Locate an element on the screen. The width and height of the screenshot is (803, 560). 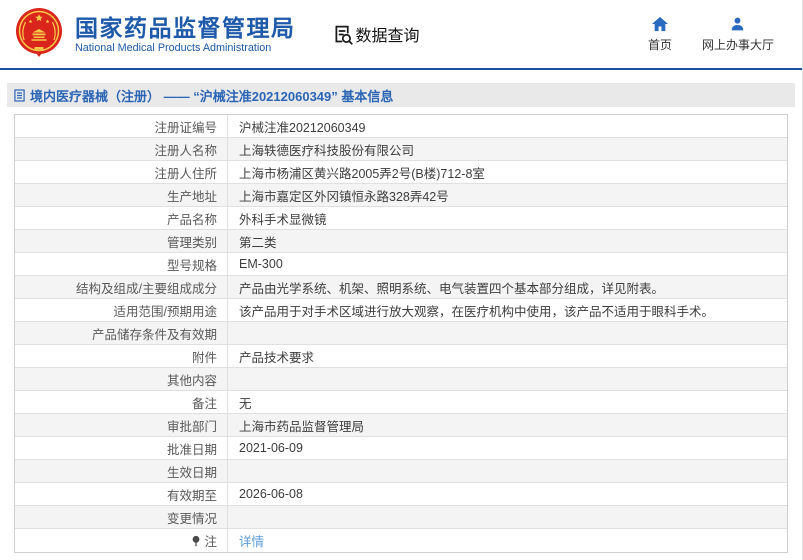
nav-item-service-hall: 网上办事大厅 is located at coordinates (738, 34).